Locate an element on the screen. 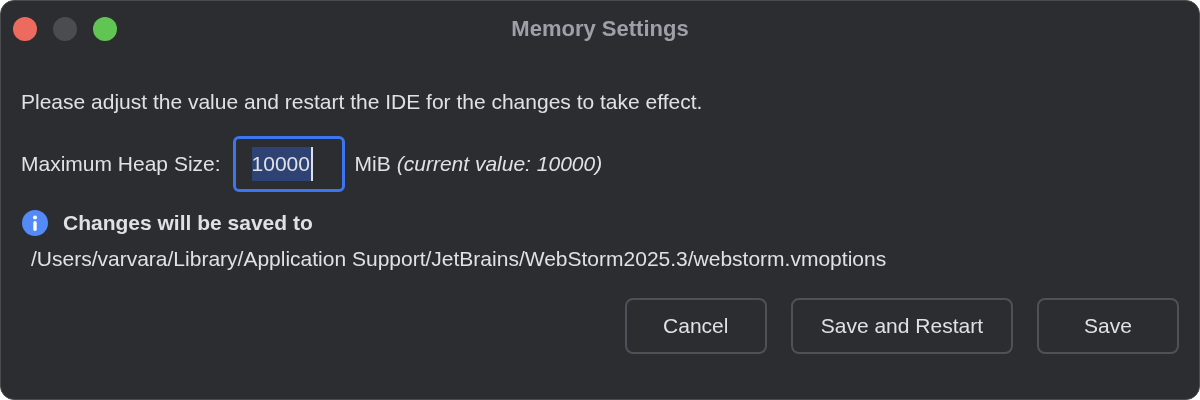  current-value-text: (current value: 10000) is located at coordinates (499, 164).